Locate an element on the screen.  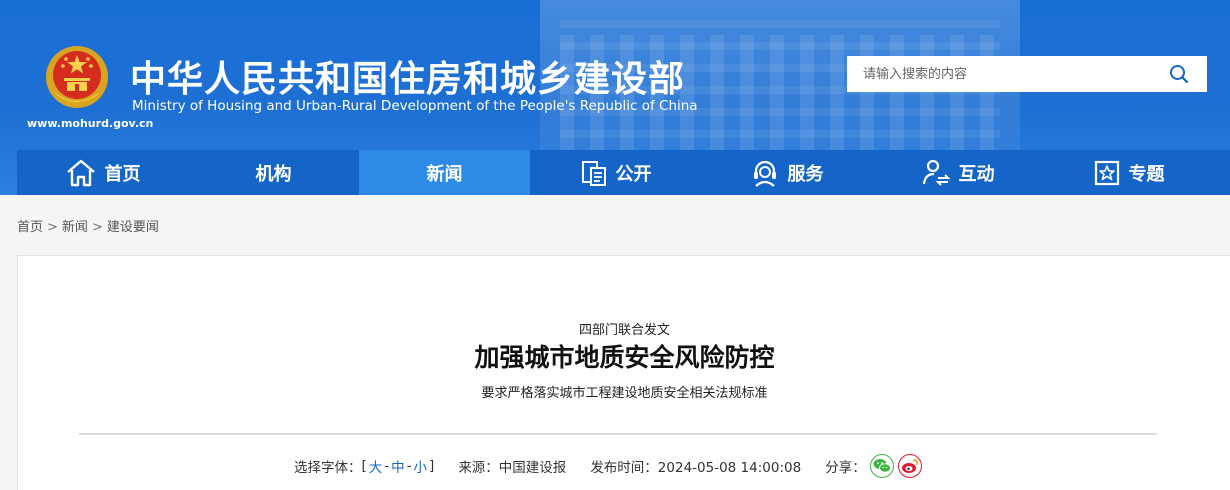
nav-item-label: 机构 is located at coordinates (273, 174).